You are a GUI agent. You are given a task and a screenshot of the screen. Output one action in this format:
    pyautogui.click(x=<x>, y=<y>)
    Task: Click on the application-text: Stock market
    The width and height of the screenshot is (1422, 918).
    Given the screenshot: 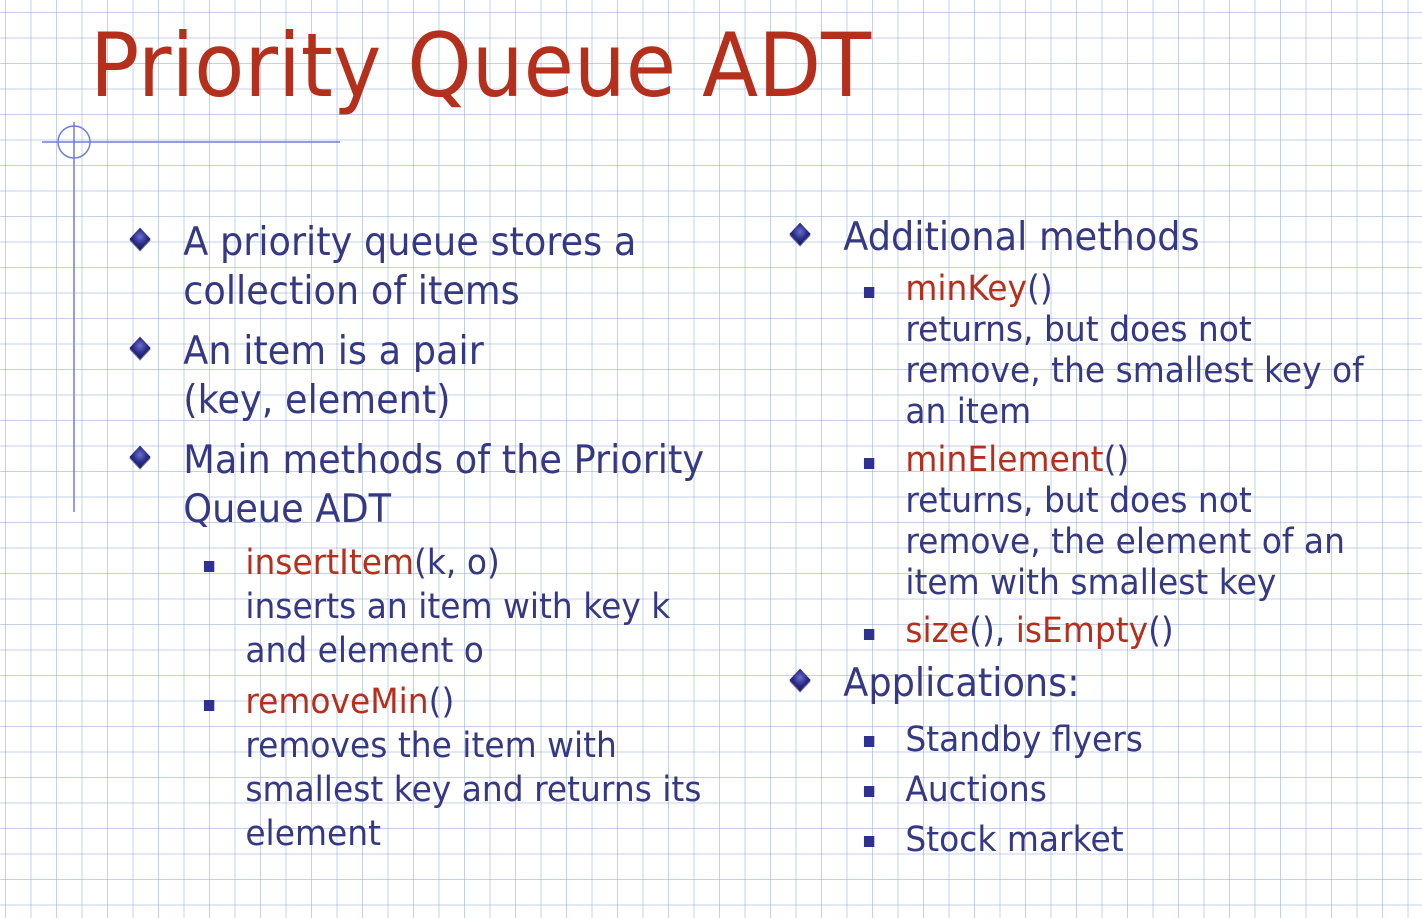 What is the action you would take?
    pyautogui.click(x=1014, y=840)
    